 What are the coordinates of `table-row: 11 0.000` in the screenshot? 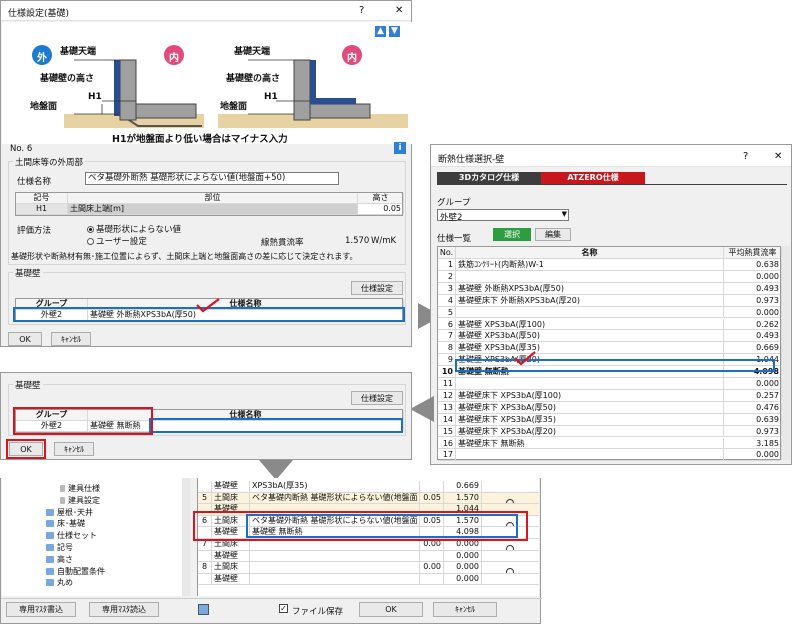 It's located at (610, 384).